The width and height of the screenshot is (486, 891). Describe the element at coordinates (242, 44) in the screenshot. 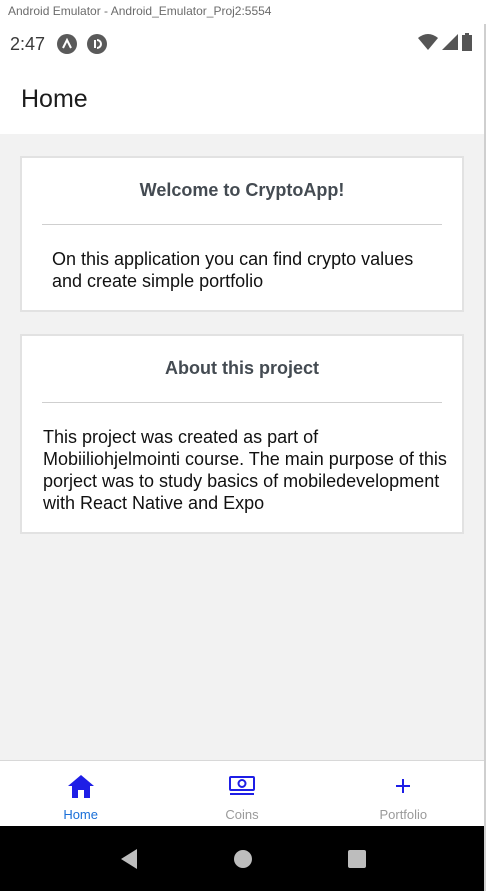

I see `status-bar: 2:47` at that location.